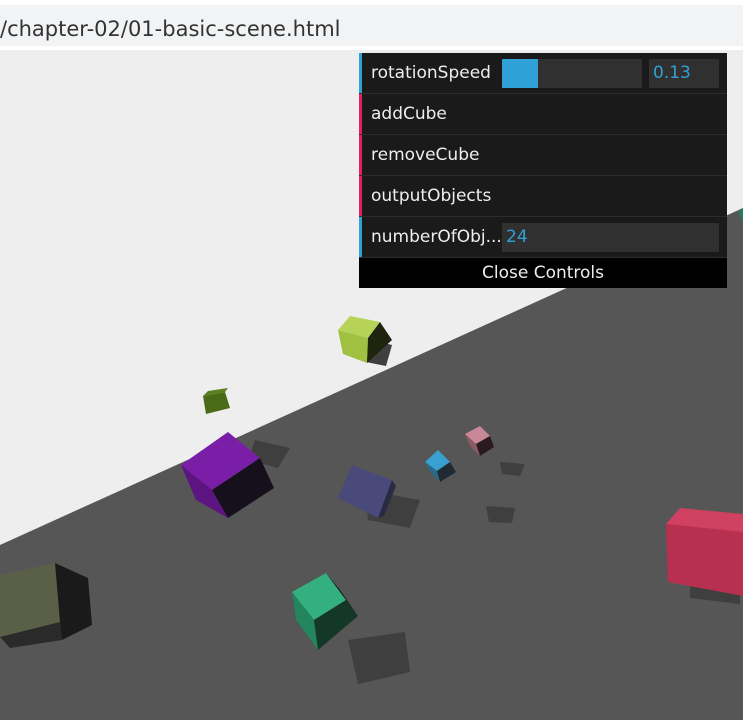  Describe the element at coordinates (520, 73) in the screenshot. I see `rotation-speed-slider-fill` at that location.